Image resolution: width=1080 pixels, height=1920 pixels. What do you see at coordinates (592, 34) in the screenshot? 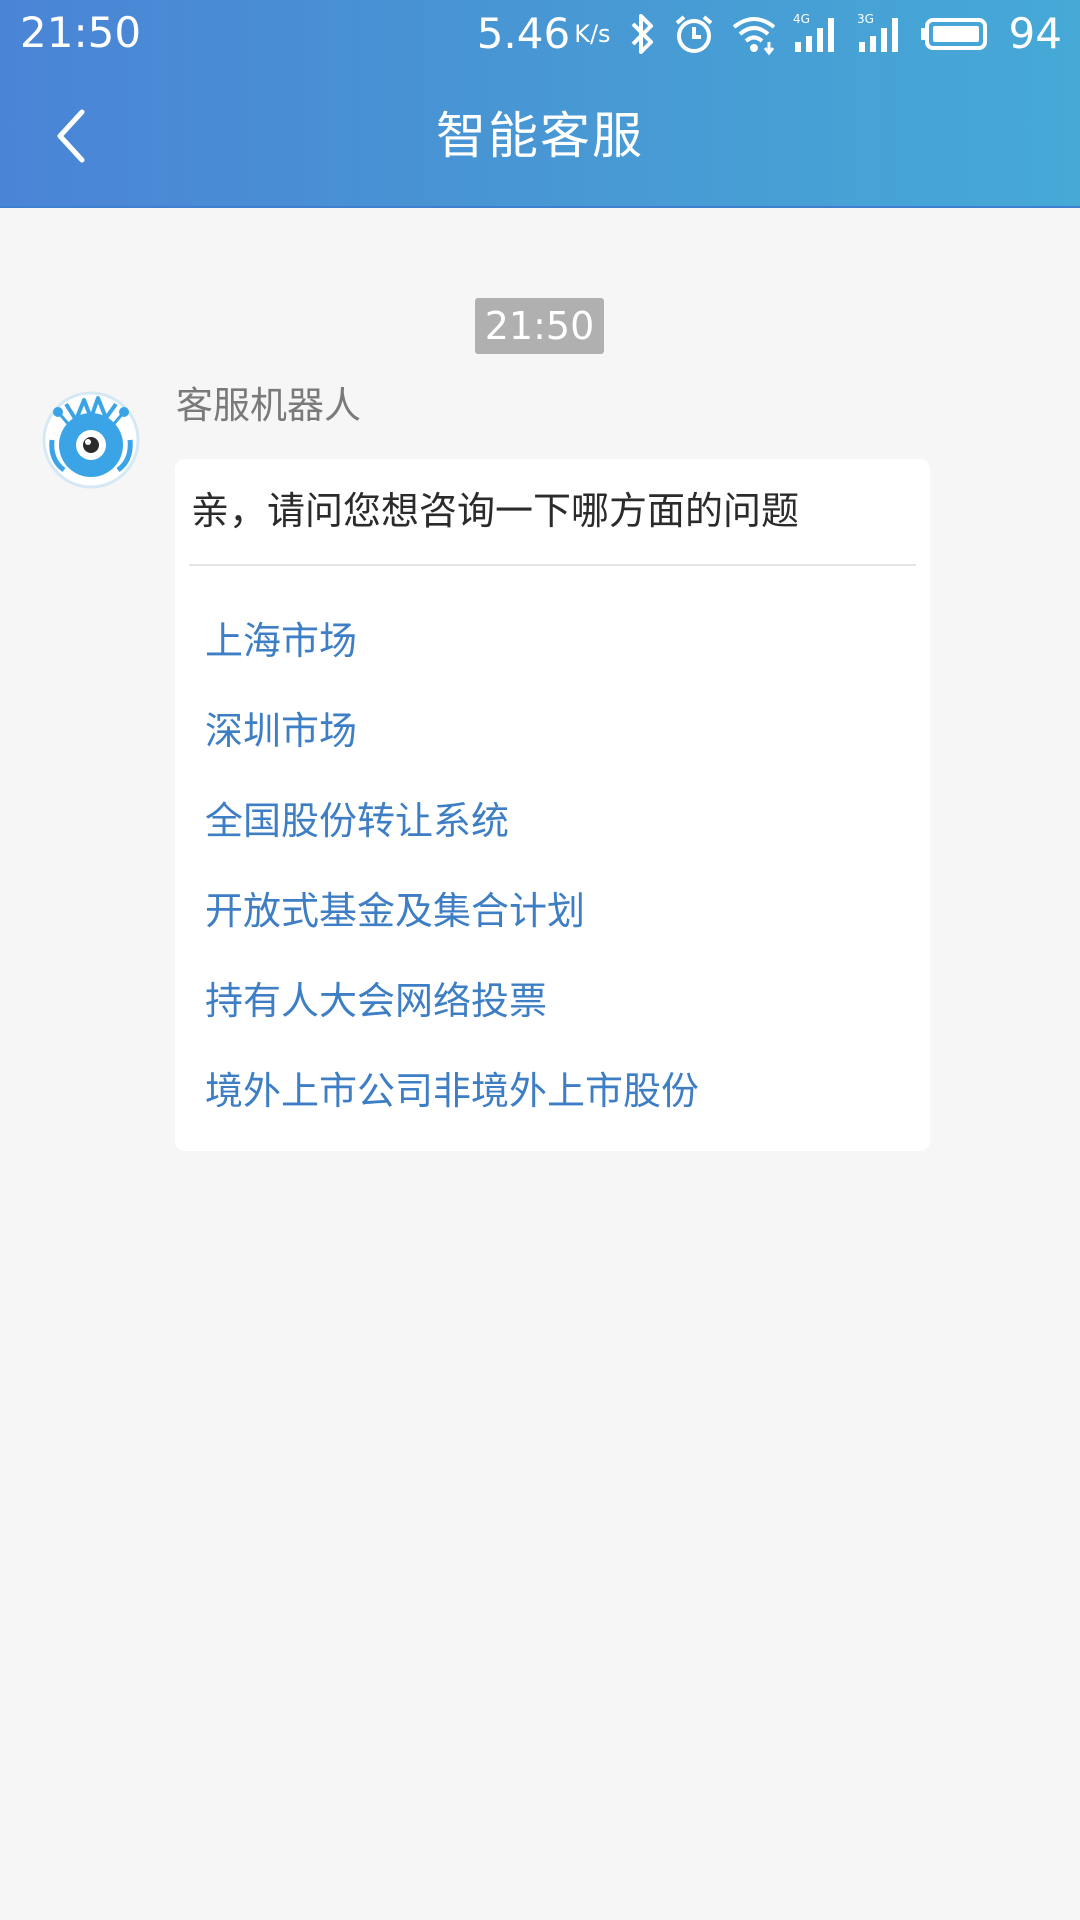
I see `net-speed-unit: K/s` at bounding box center [592, 34].